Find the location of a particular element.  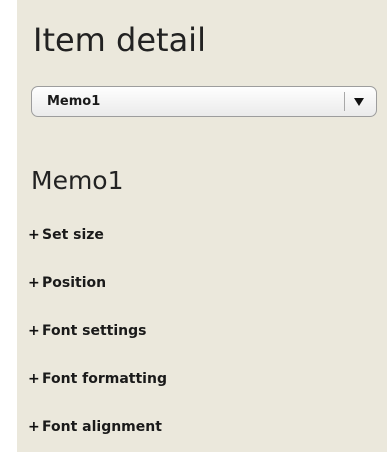

select-divider is located at coordinates (344, 101).